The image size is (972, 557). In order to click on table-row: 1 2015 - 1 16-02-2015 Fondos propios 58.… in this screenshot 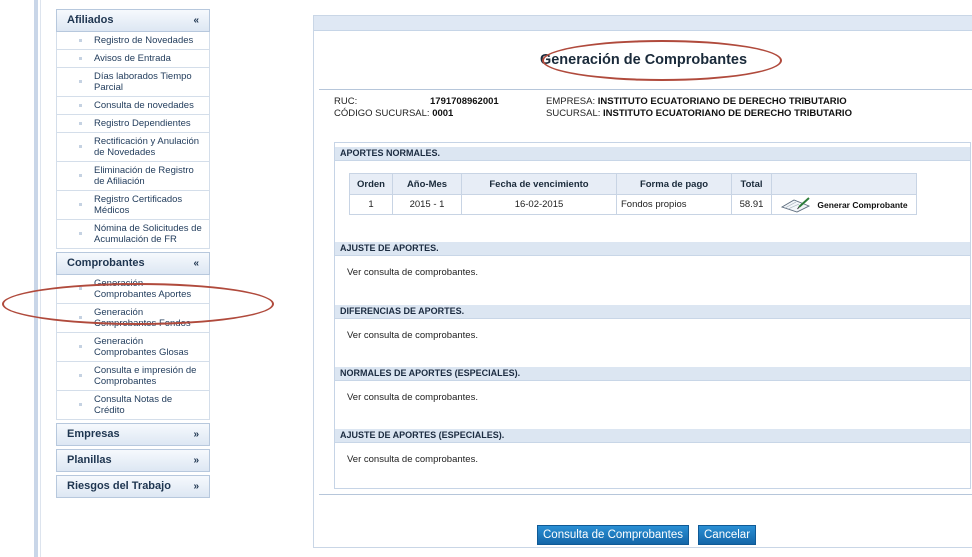, I will do `click(633, 204)`.